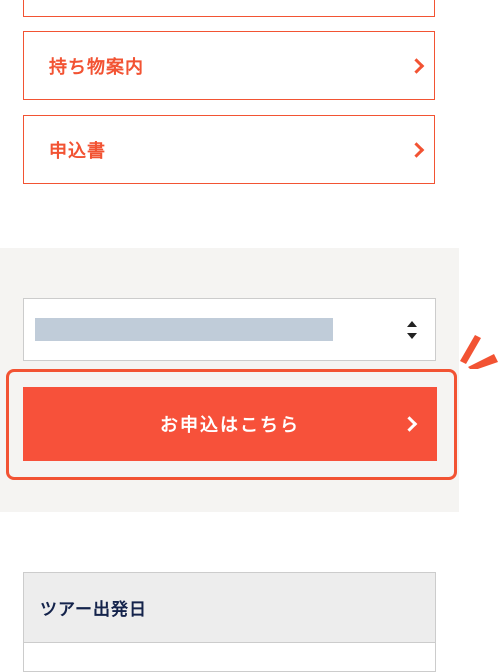 The width and height of the screenshot is (500, 672). I want to click on belongings-guide-label: 持ち物案内, so click(96, 67).